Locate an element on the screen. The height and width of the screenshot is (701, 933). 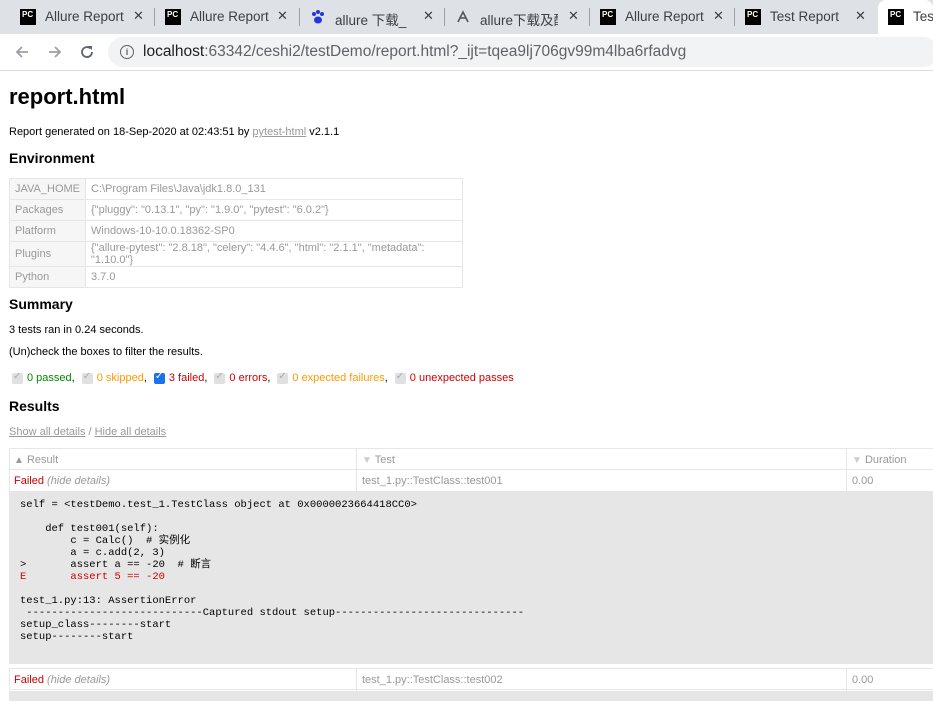
table-row: Python 3.7.0 is located at coordinates (236, 277).